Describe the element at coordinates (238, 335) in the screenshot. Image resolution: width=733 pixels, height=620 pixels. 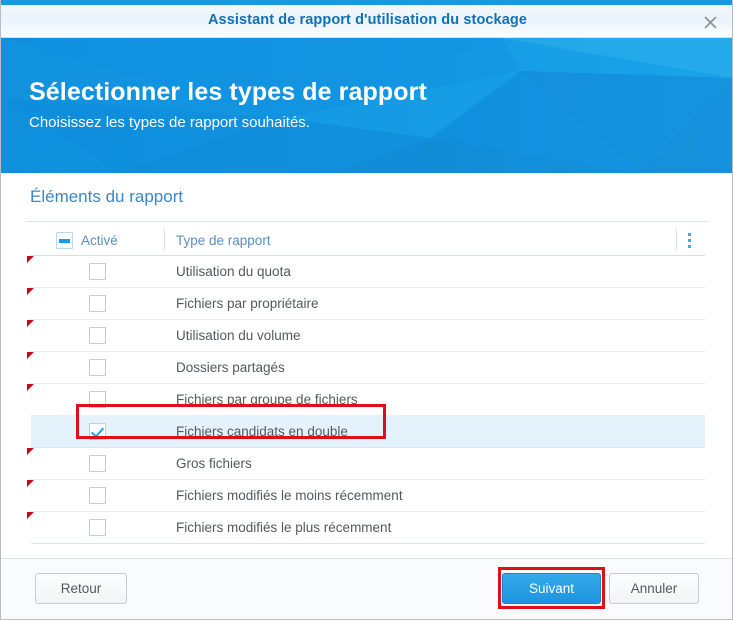
I see `report-type-label: Utilisation du volume` at that location.